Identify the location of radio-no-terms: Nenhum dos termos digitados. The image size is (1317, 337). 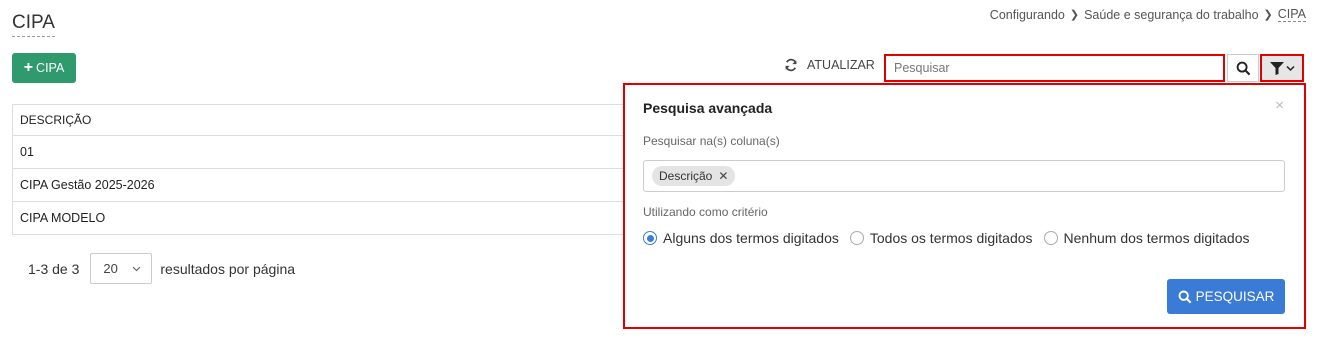
(1146, 238).